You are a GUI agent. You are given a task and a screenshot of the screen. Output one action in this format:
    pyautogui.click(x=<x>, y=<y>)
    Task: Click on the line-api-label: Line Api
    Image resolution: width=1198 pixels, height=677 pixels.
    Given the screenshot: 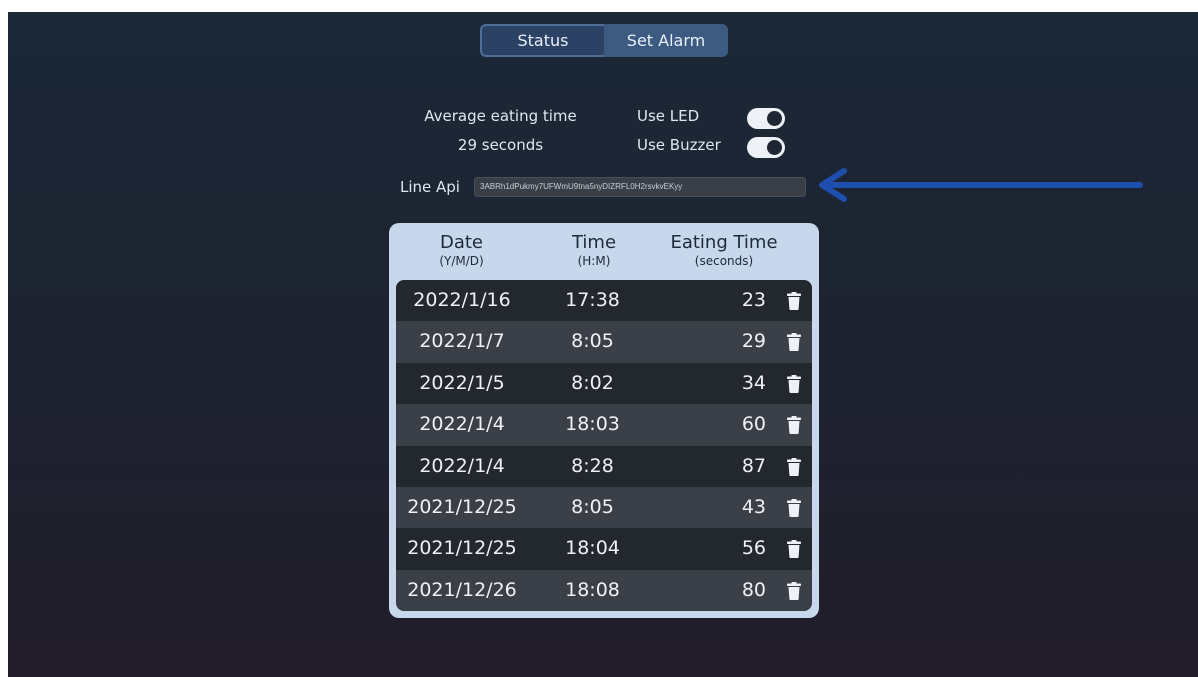 What is the action you would take?
    pyautogui.click(x=430, y=187)
    